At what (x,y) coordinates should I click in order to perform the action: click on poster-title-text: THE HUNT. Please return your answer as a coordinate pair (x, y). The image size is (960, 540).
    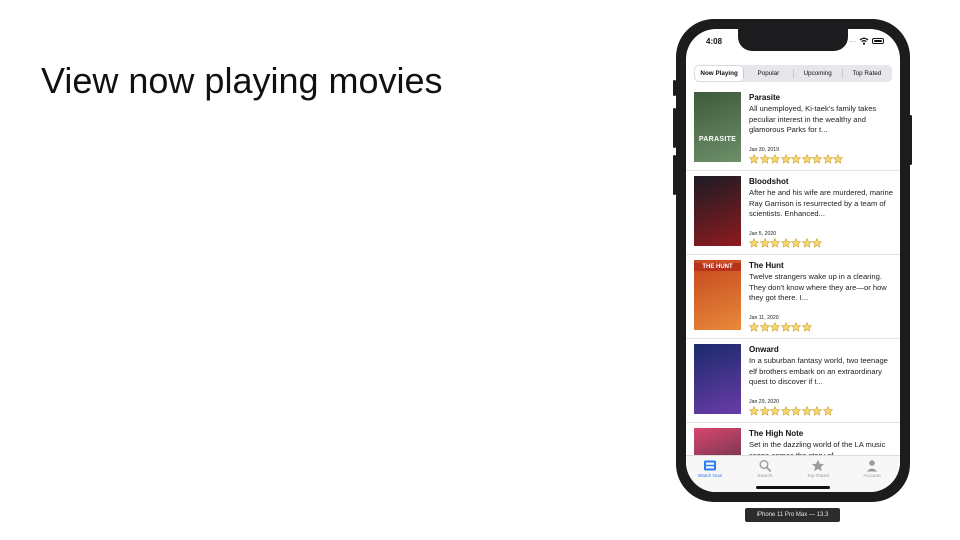
    Looking at the image, I should click on (717, 267).